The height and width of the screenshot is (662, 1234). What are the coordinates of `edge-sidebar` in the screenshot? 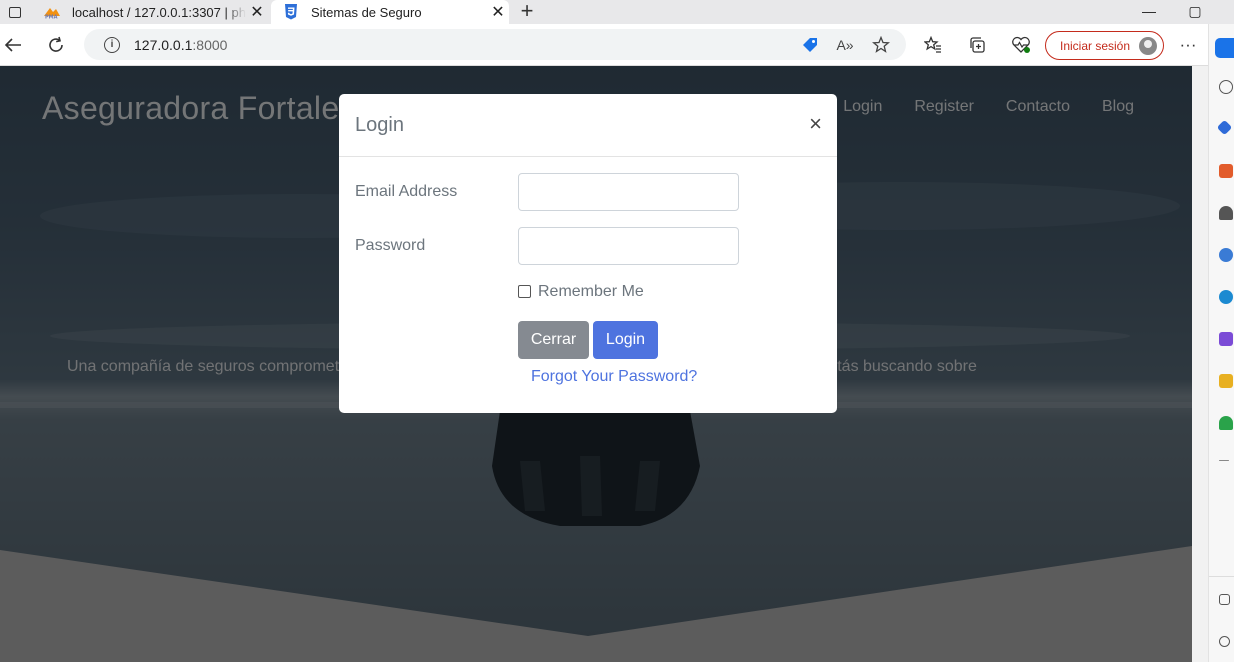 It's located at (1221, 343).